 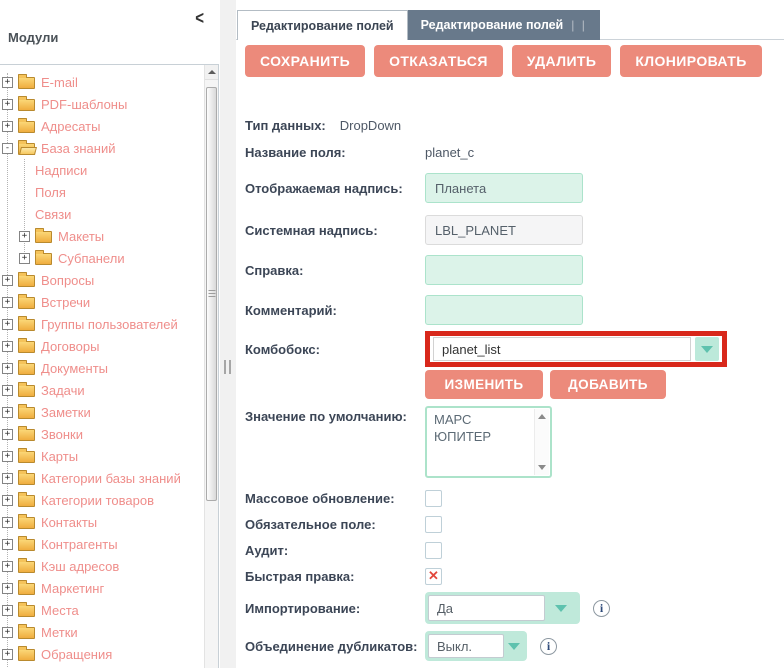 What do you see at coordinates (484, 384) in the screenshot?
I see `edit-list-button: ИЗМЕНИТЬ` at bounding box center [484, 384].